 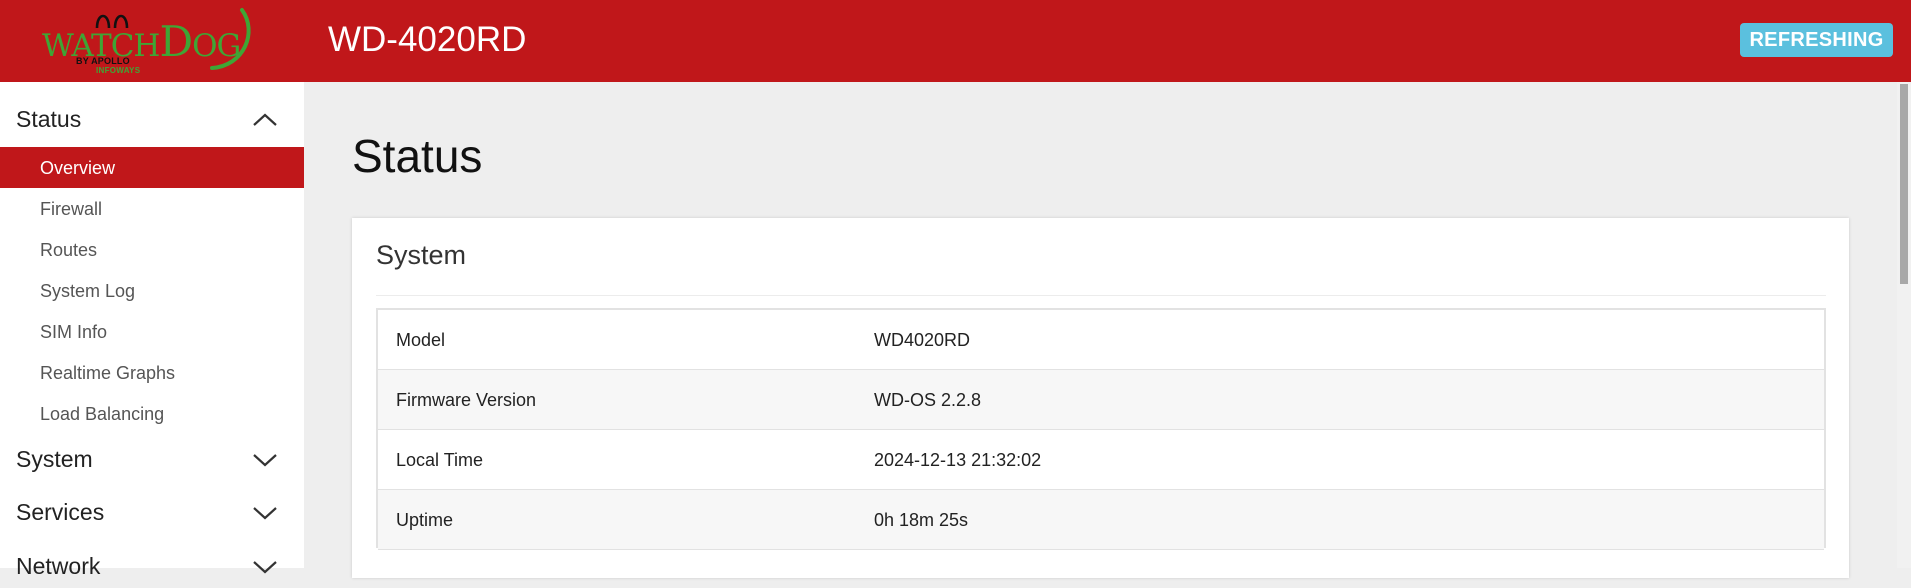 I want to click on table-row: Uptime 0h 18m 25s, so click(x=1101, y=520).